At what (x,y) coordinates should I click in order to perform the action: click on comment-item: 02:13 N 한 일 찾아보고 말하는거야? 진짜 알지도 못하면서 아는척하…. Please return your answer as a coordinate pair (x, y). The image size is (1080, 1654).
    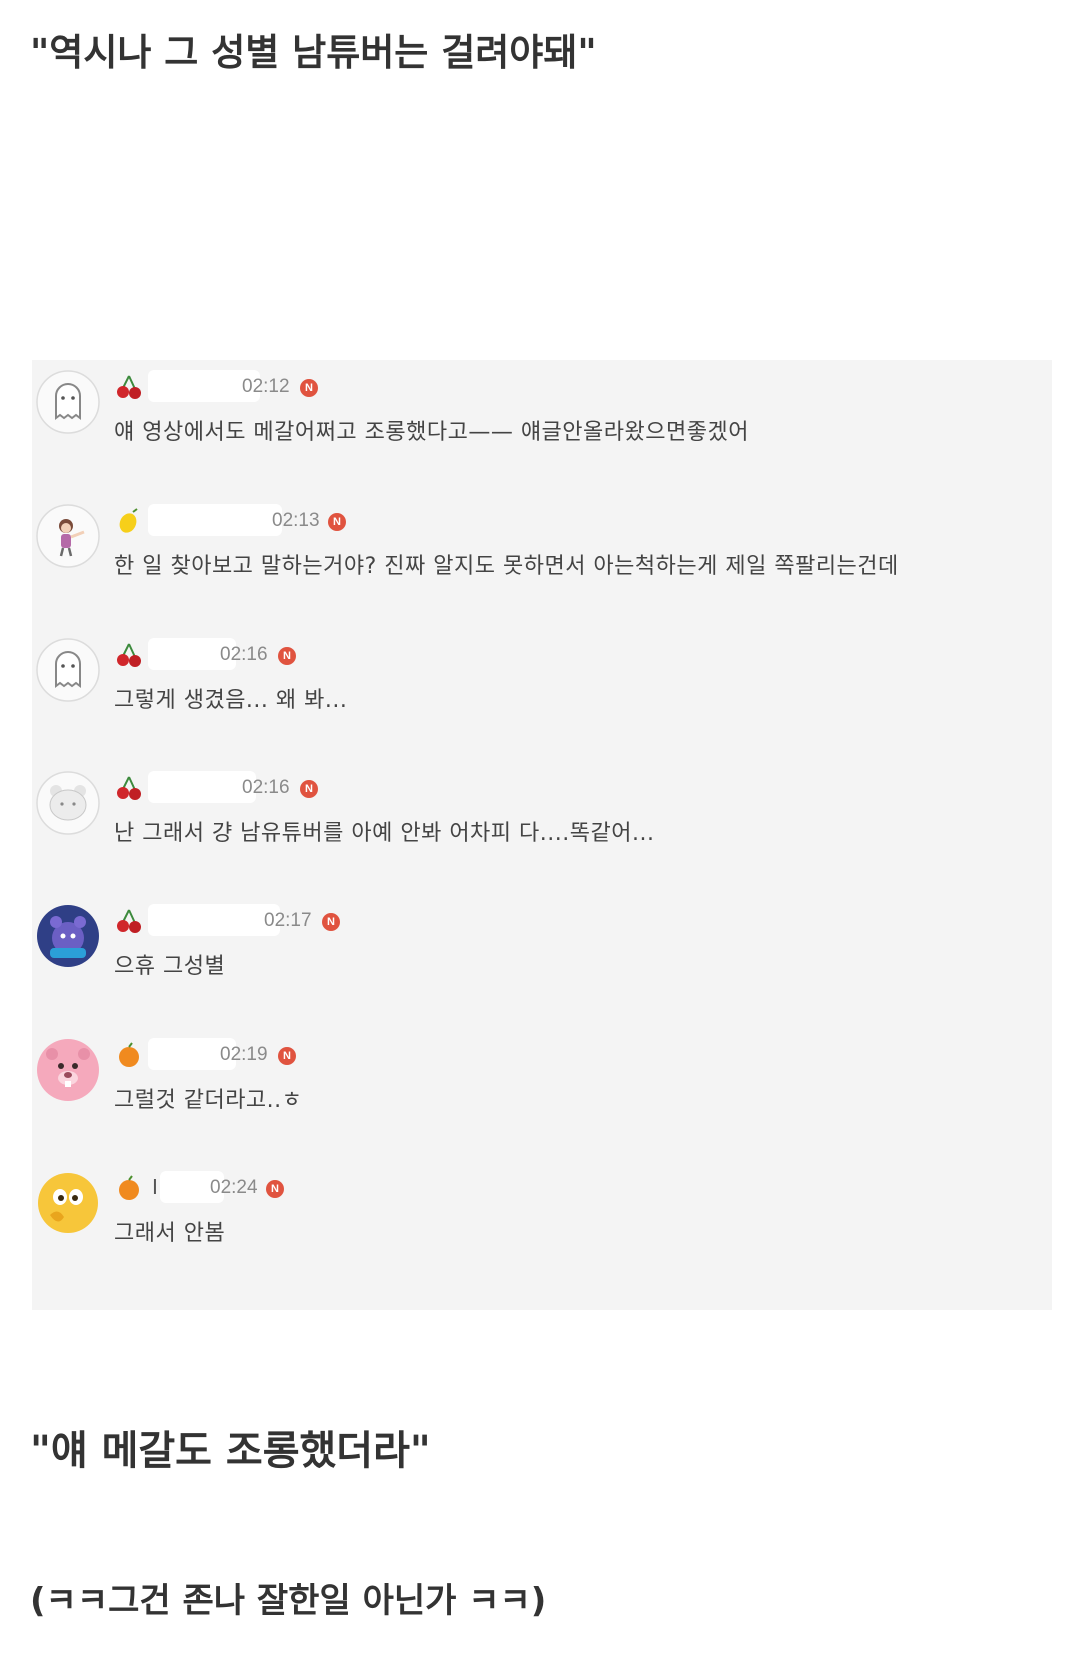
    Looking at the image, I should click on (542, 544).